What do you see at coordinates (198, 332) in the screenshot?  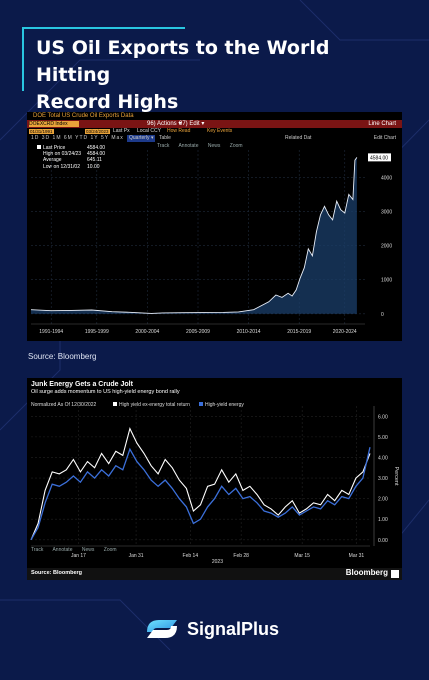 I see `x-tick-label: 2005-2009` at bounding box center [198, 332].